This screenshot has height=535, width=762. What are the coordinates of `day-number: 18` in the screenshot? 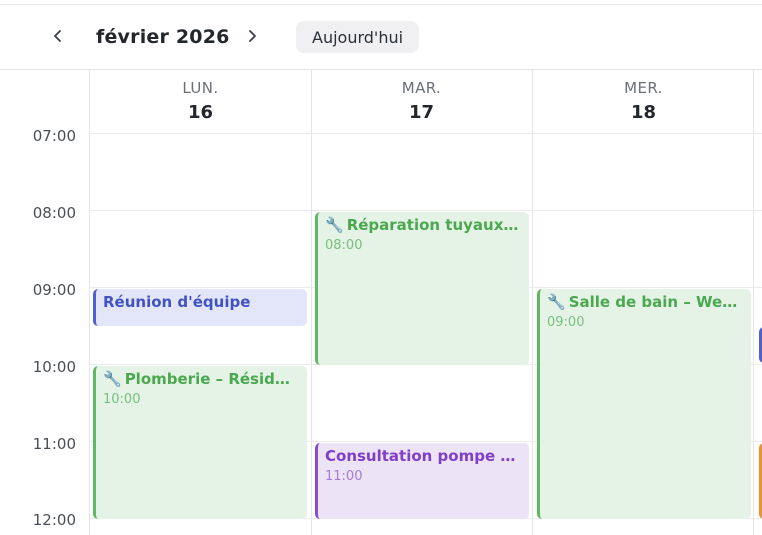 It's located at (643, 112).